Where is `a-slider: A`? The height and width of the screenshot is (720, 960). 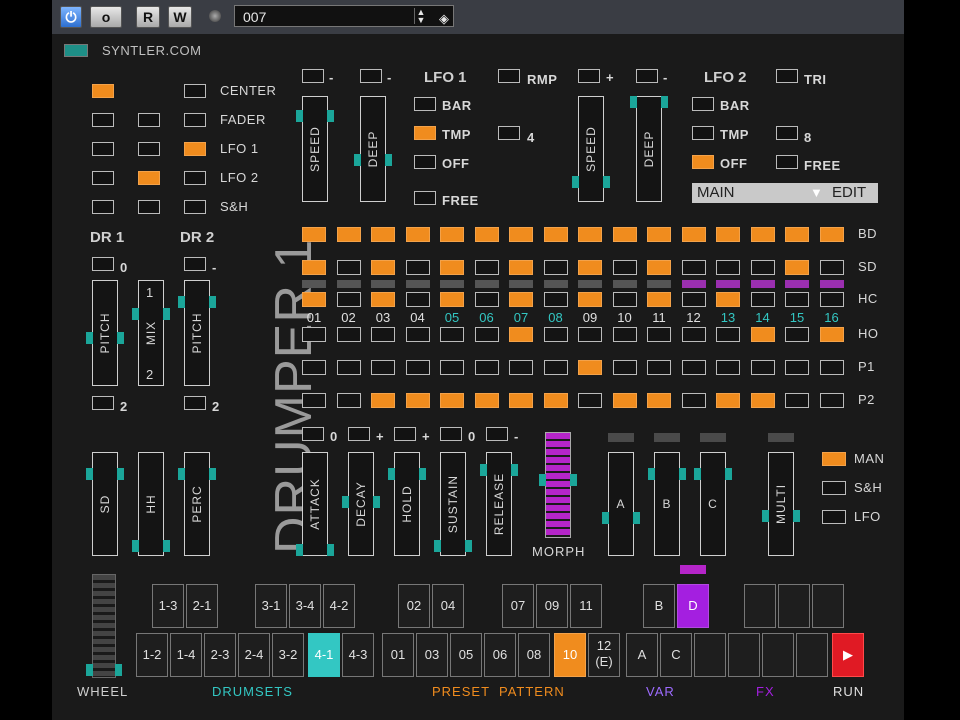 a-slider: A is located at coordinates (621, 504).